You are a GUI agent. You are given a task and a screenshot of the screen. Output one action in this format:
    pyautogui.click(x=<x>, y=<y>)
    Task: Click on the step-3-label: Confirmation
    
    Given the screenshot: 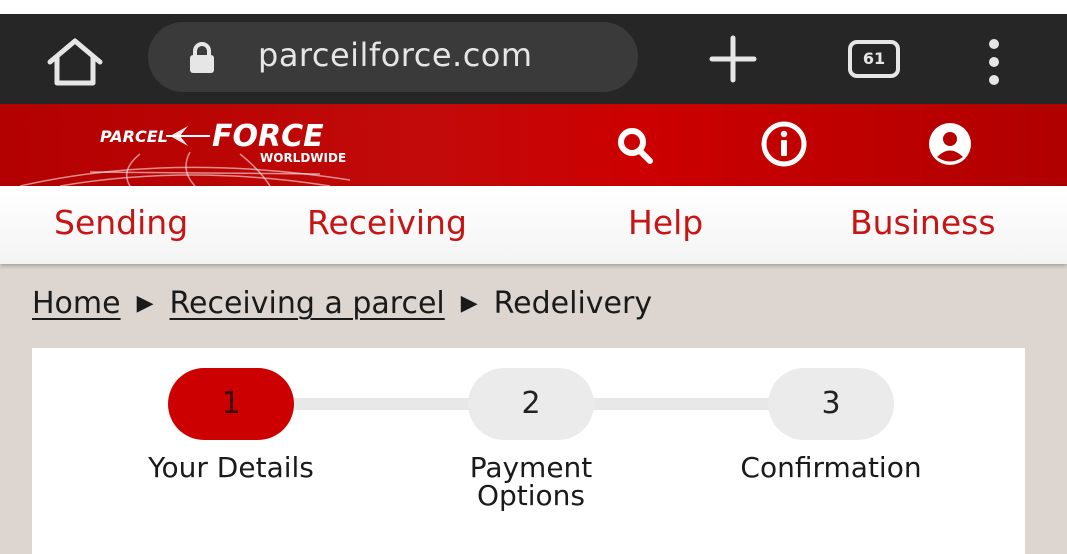 What is the action you would take?
    pyautogui.click(x=831, y=467)
    